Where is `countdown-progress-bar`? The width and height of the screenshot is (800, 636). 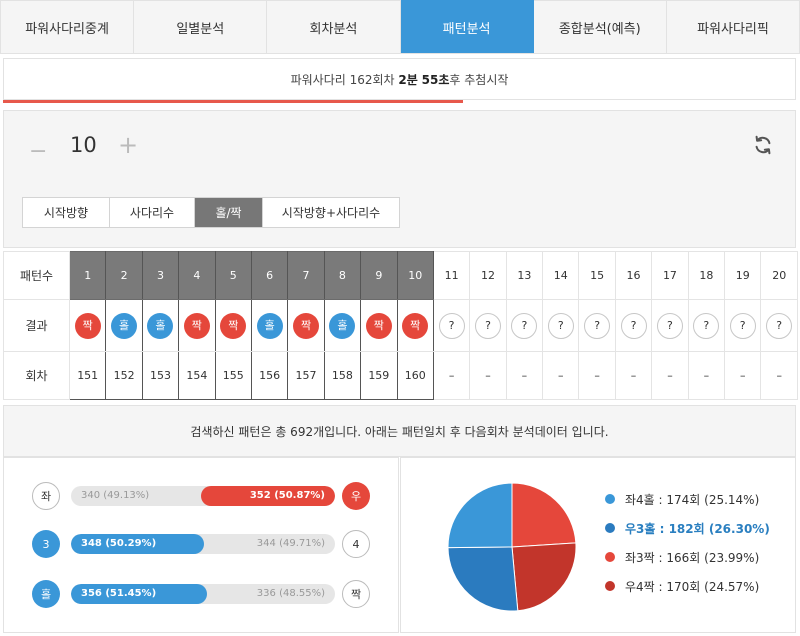 countdown-progress-bar is located at coordinates (233, 101).